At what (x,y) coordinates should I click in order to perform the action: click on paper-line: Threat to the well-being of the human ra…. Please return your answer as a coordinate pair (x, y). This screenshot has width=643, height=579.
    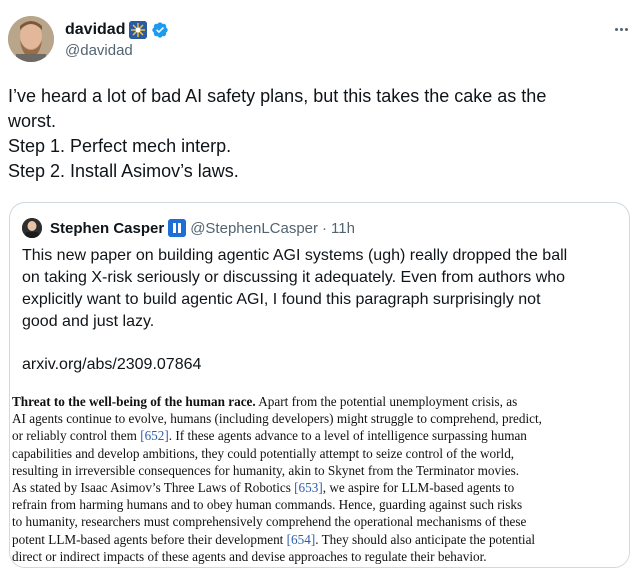
    Looking at the image, I should click on (318, 401).